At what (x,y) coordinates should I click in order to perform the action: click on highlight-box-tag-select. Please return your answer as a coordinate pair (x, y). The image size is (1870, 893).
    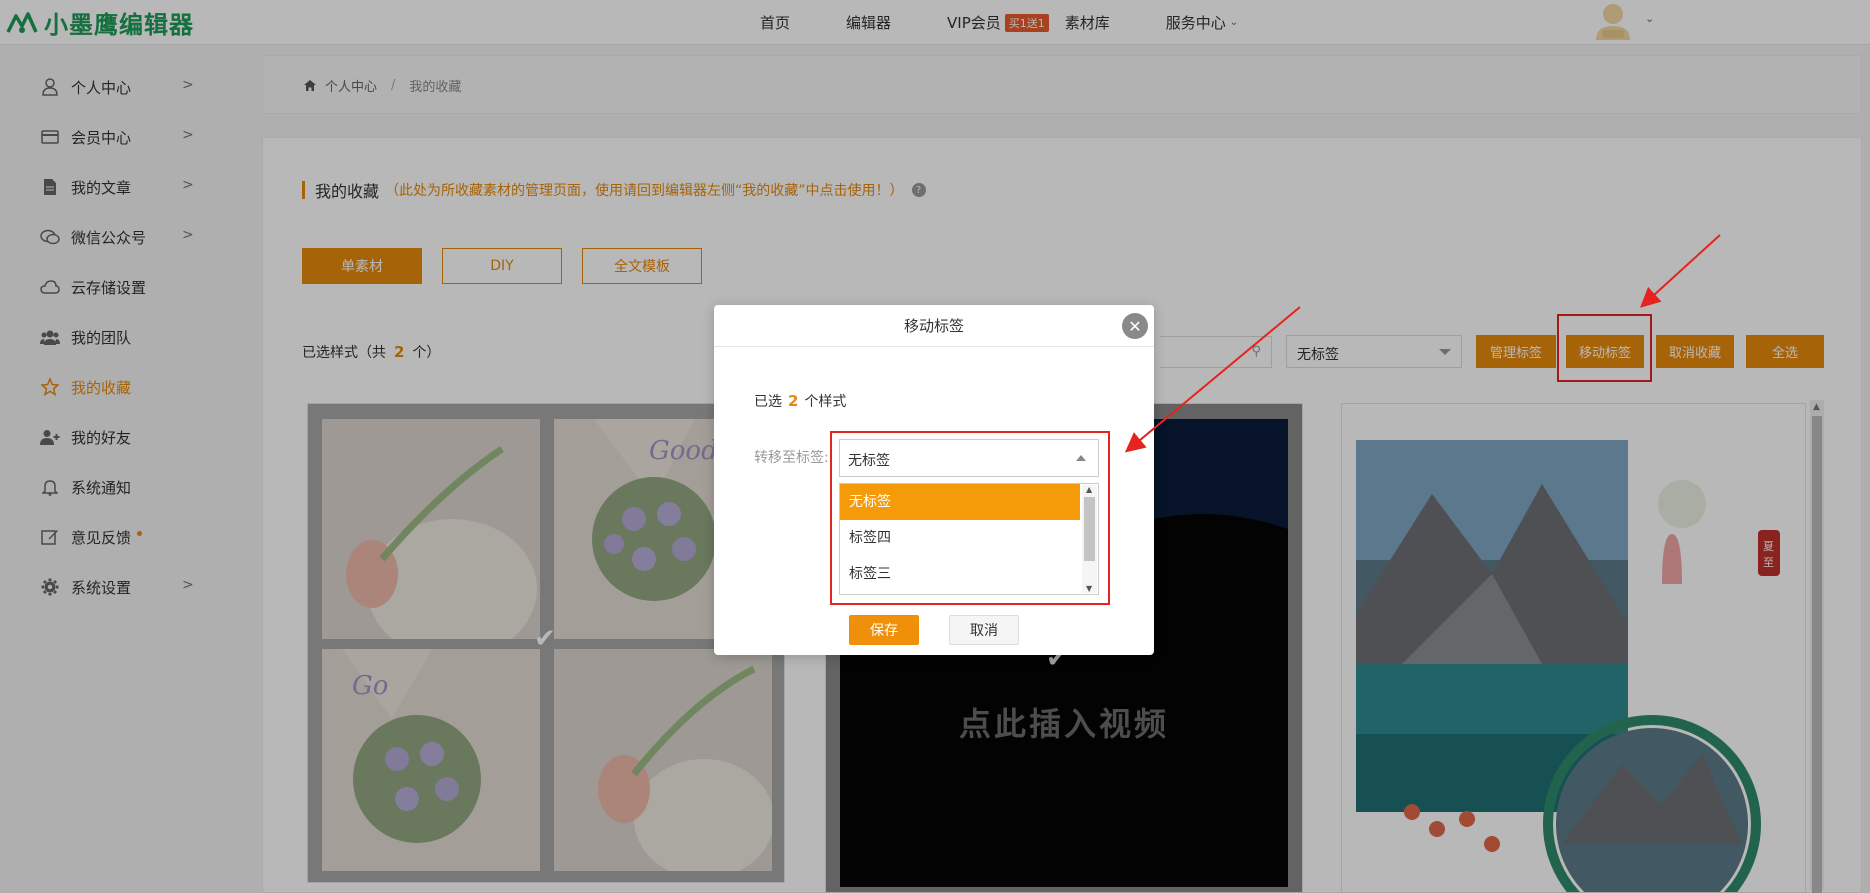
    Looking at the image, I should click on (970, 518).